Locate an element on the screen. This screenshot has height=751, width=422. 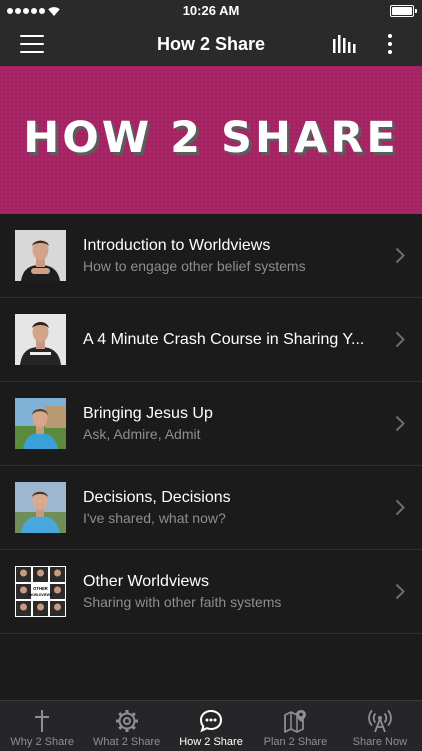
navigation-bar: How 2 Share is located at coordinates (211, 44).